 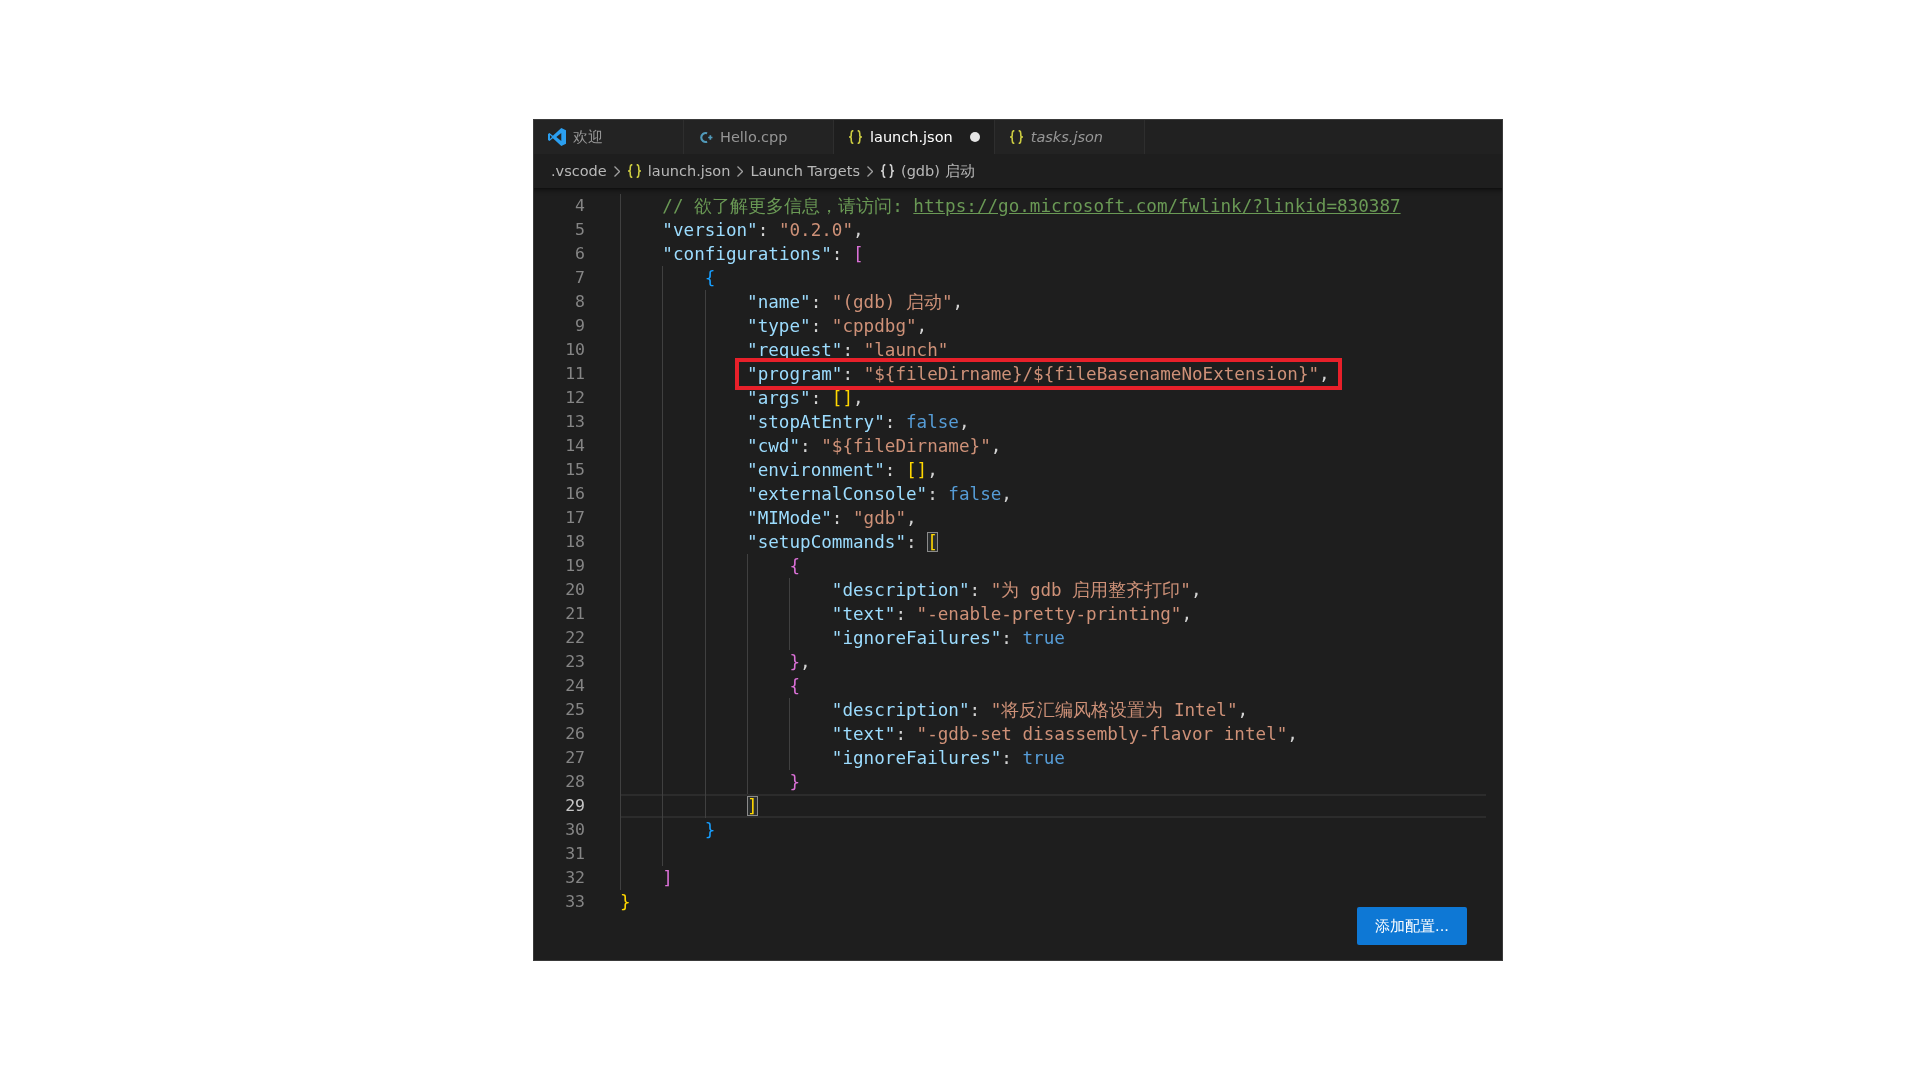 I want to click on line-number: 22, so click(x=574, y=638).